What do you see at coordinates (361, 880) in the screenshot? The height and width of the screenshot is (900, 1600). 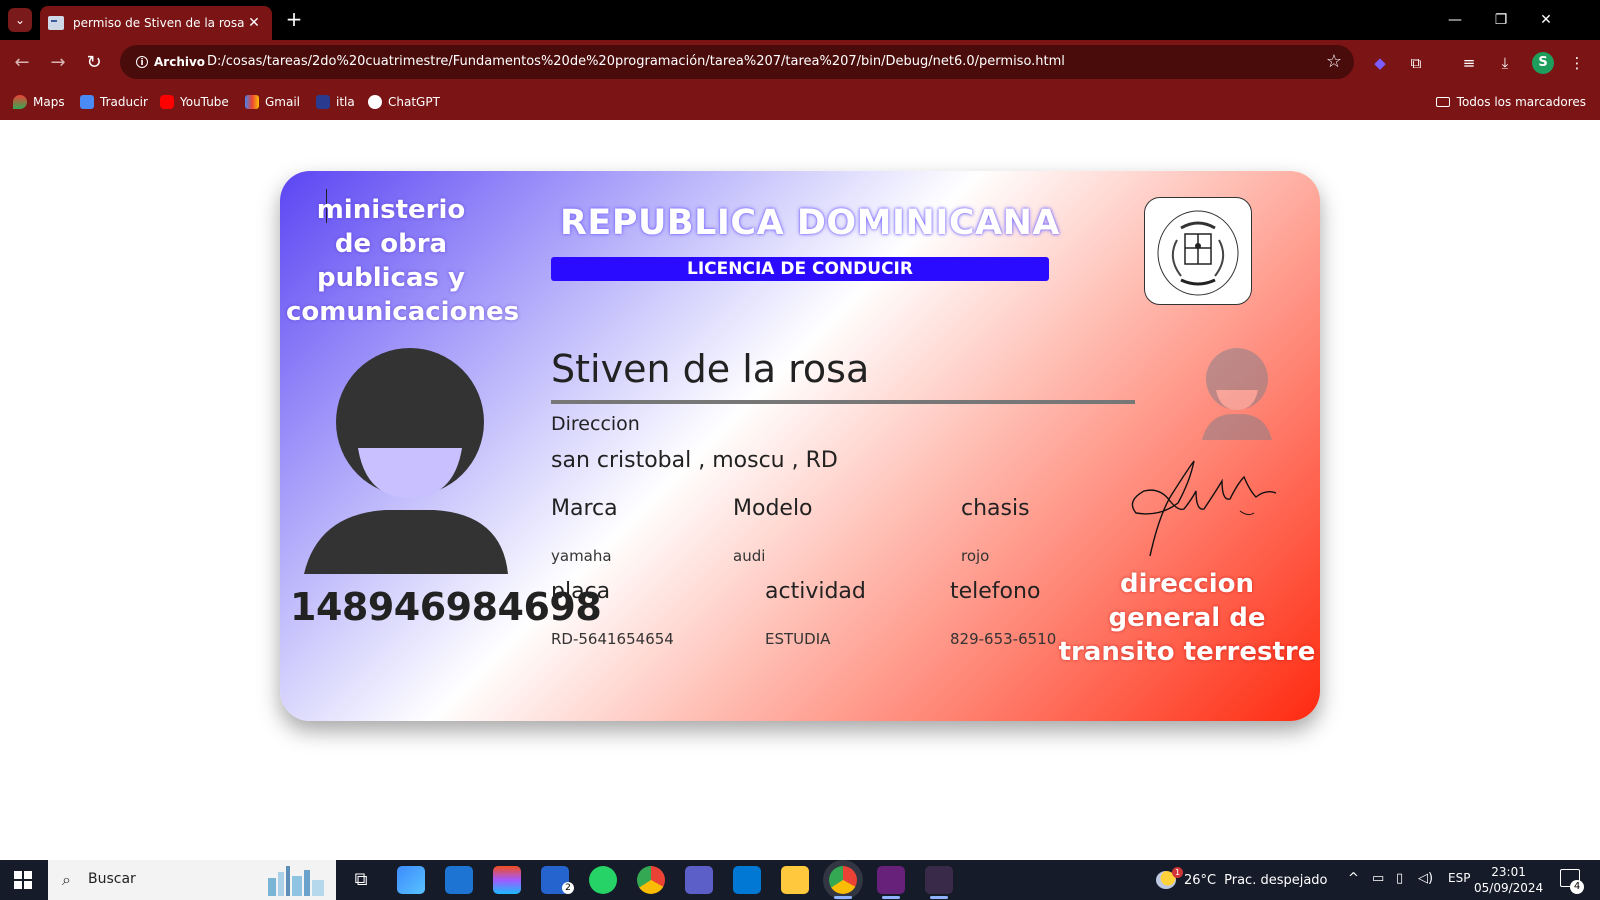 I see `task-view-icon: ⧉` at bounding box center [361, 880].